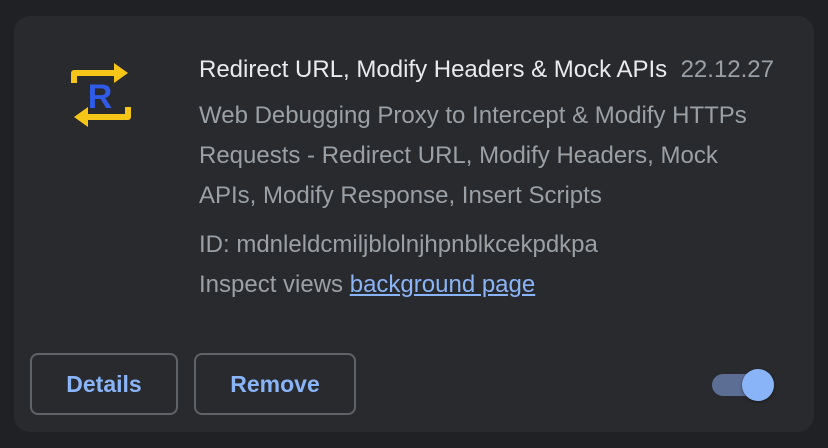 This screenshot has width=828, height=448. Describe the element at coordinates (433, 69) in the screenshot. I see `extension-title: Redirect URL, Modify Headers & Mock APIs` at that location.